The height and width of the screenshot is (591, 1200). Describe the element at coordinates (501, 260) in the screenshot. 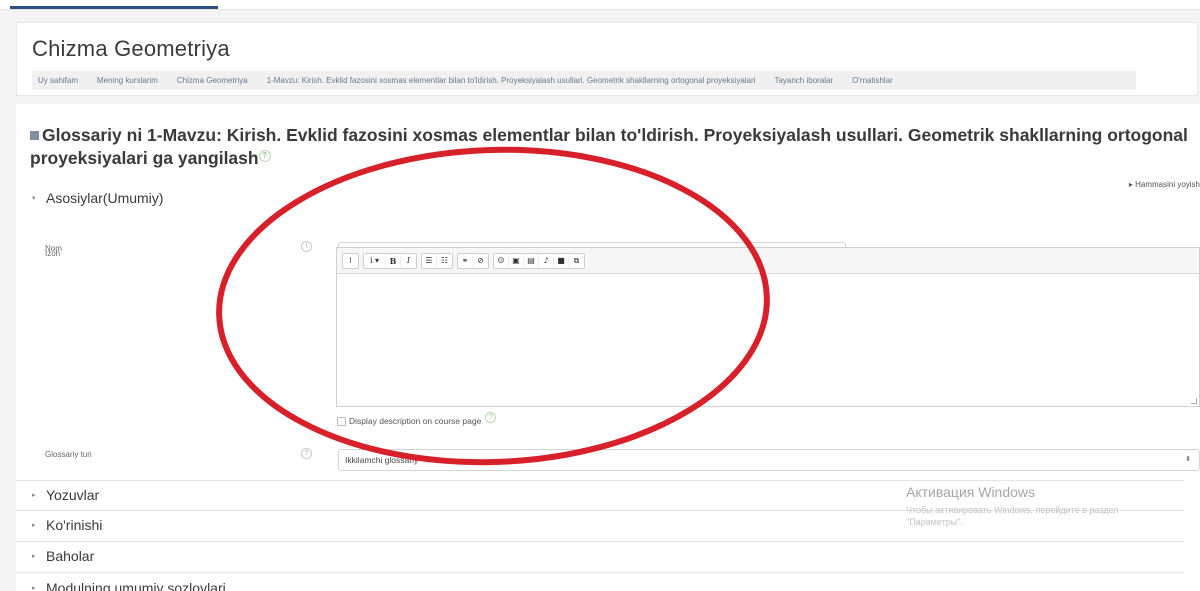

I see `emoji-icon: ☺` at that location.